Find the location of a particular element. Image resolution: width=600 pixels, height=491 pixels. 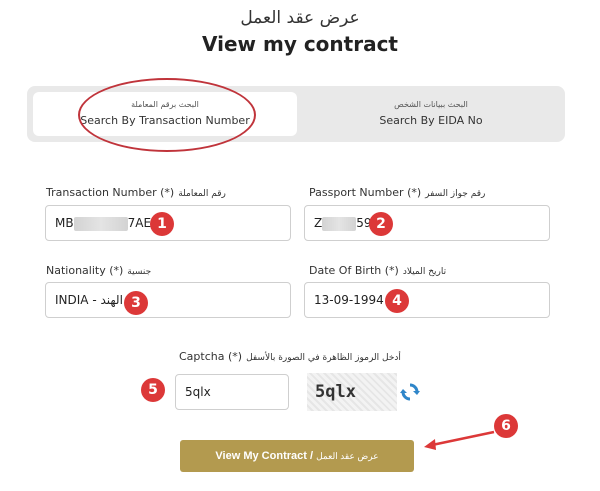

passport-number-label: Passport Number (*) رقم جواز السفر is located at coordinates (397, 192).